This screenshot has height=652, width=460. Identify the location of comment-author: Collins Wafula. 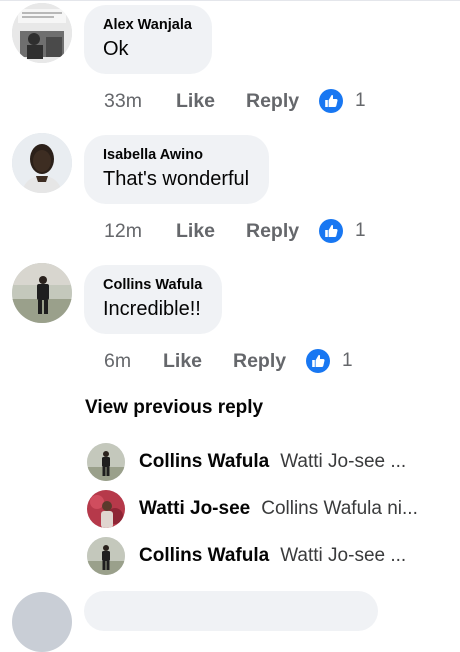
(152, 285).